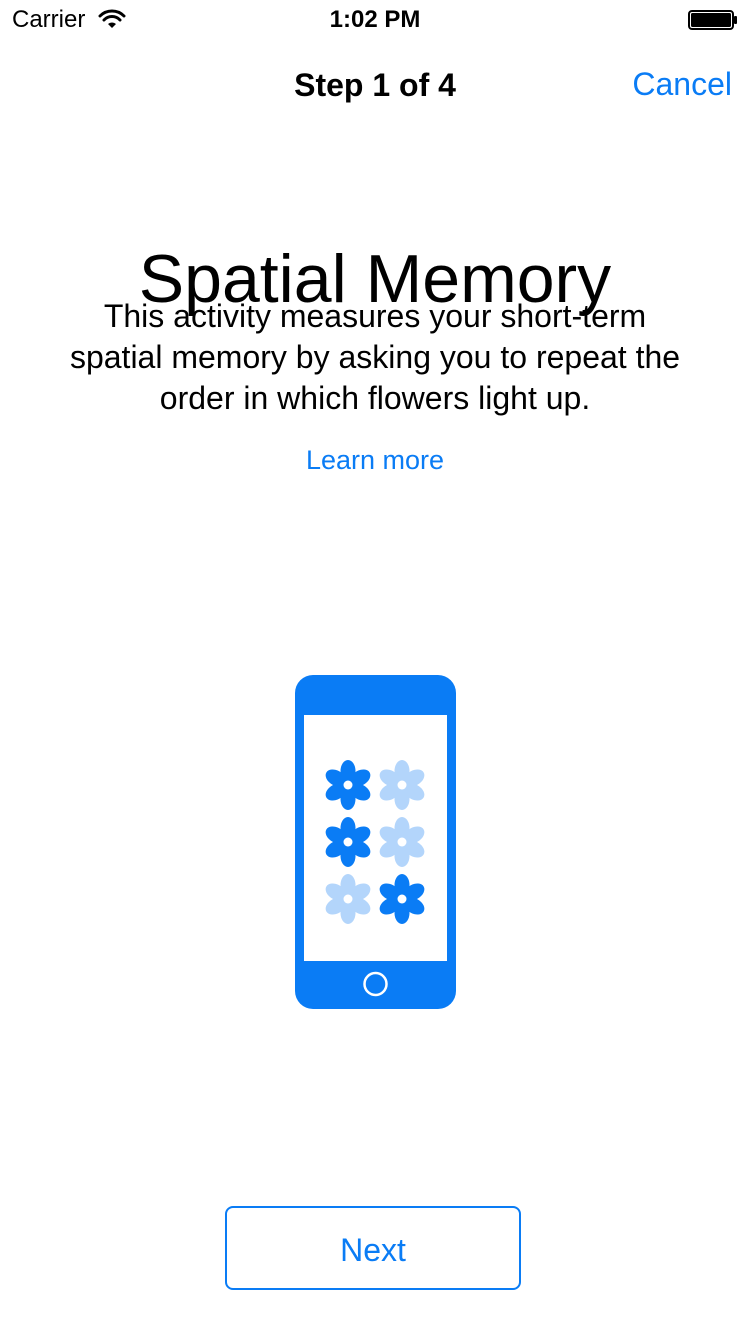 This screenshot has width=750, height=1334. I want to click on learn-more-link: Learn more, so click(375, 460).